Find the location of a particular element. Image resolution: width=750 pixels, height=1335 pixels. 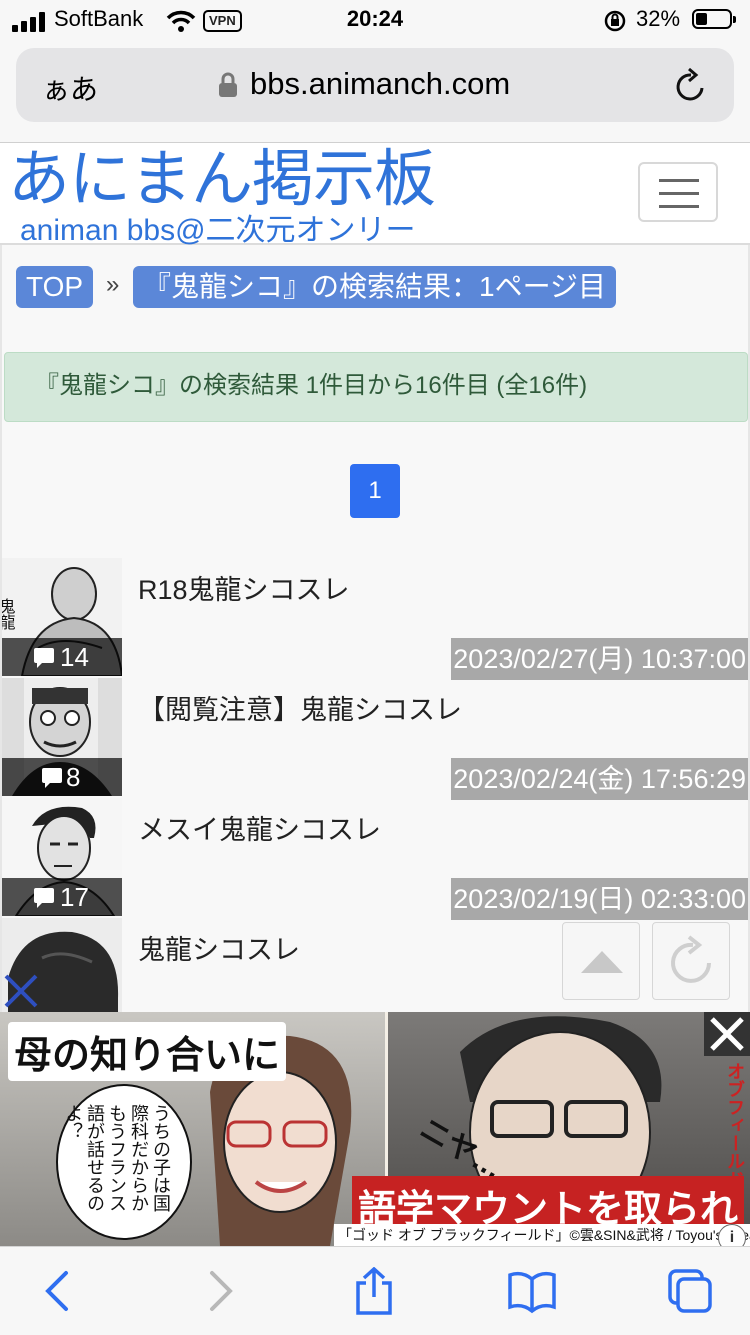

comment-count-badge: 17 is located at coordinates (62, 897).